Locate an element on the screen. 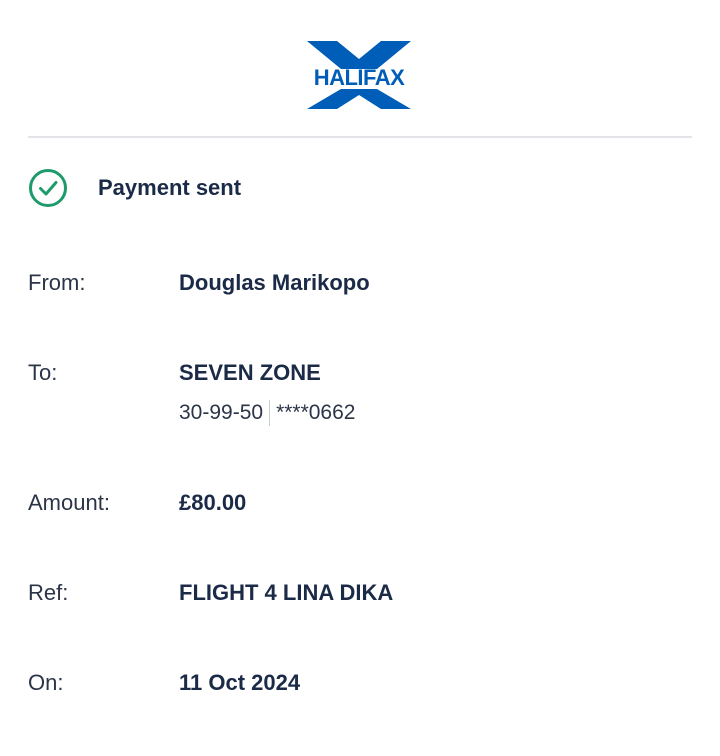  logo-wordmark: HALIFAX is located at coordinates (359, 77).